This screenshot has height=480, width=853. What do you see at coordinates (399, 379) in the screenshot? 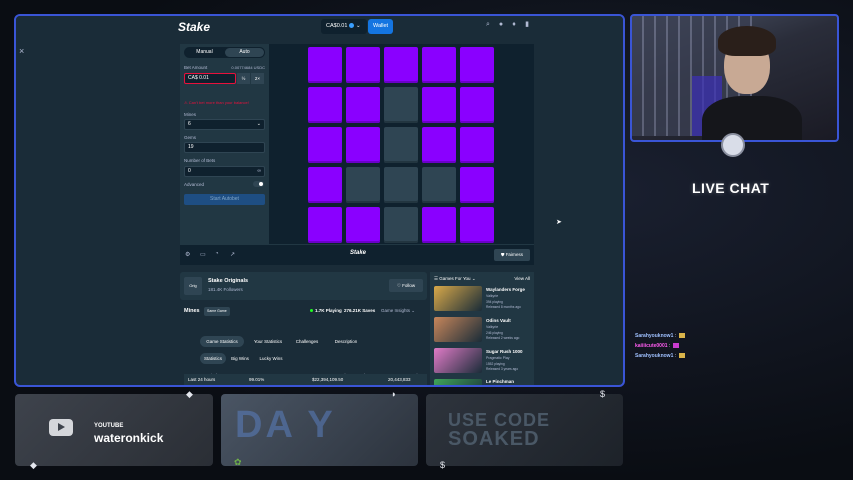
I see `row-total-bets: 20,443,833` at bounding box center [399, 379].